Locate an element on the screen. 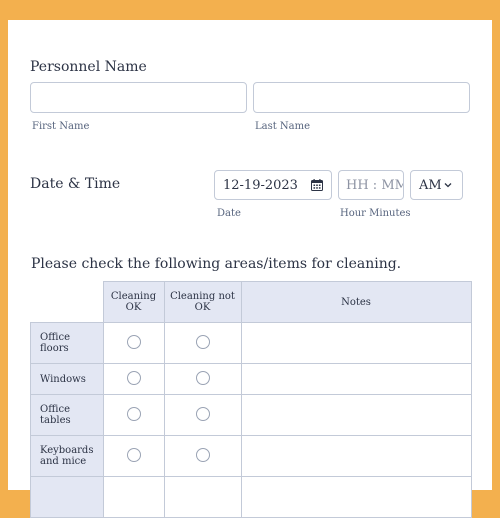 This screenshot has height=518, width=500. column-header-cleaning-ok: Cleaning OK is located at coordinates (133, 302).